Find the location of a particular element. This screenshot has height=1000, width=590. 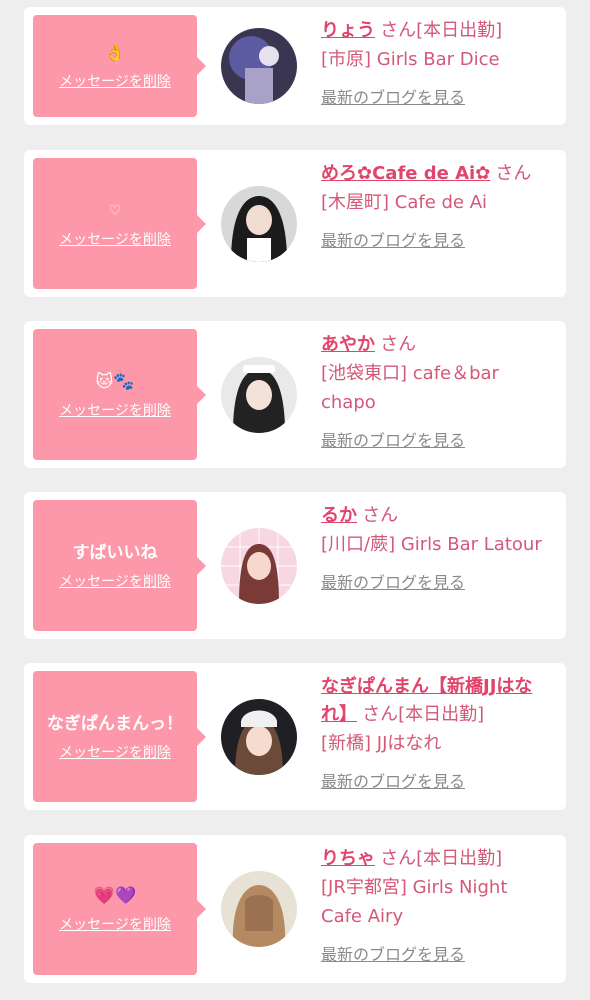

message-text: なぎぱんまんっ！ is located at coordinates (115, 723).